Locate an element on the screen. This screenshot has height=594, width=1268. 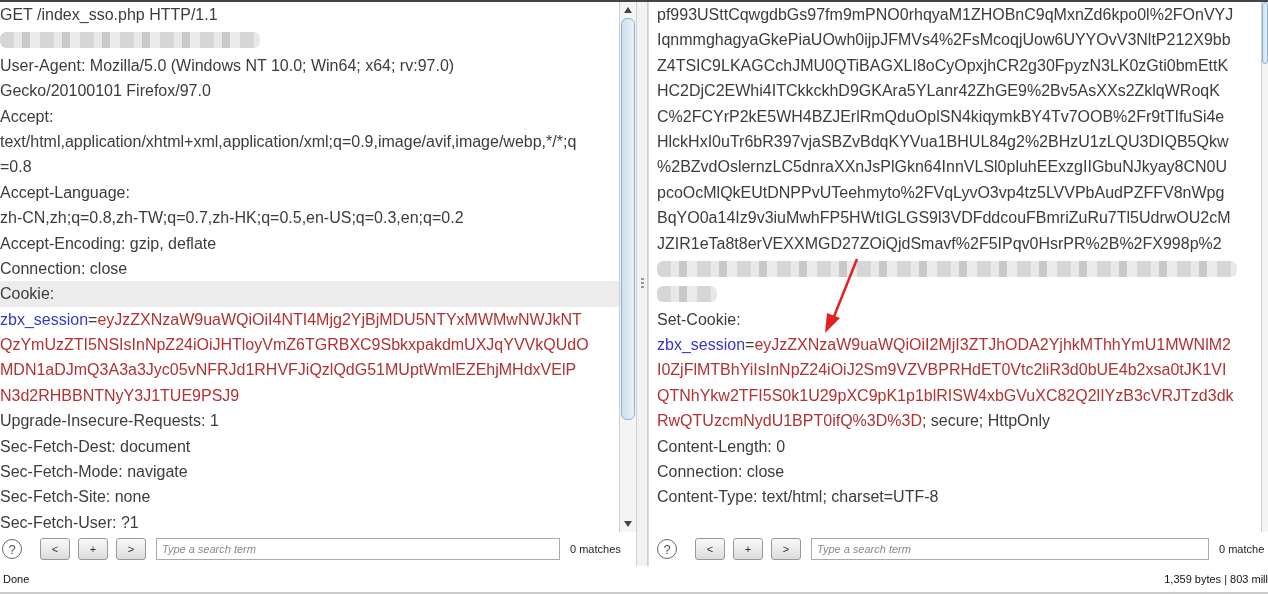
header-text: BqYO0a14Iz9v3iuMwhFP5HWtIGLGS9l3VDFddcouFBmriZuRu7Tl5UdrwOU2cM is located at coordinates (944, 218).